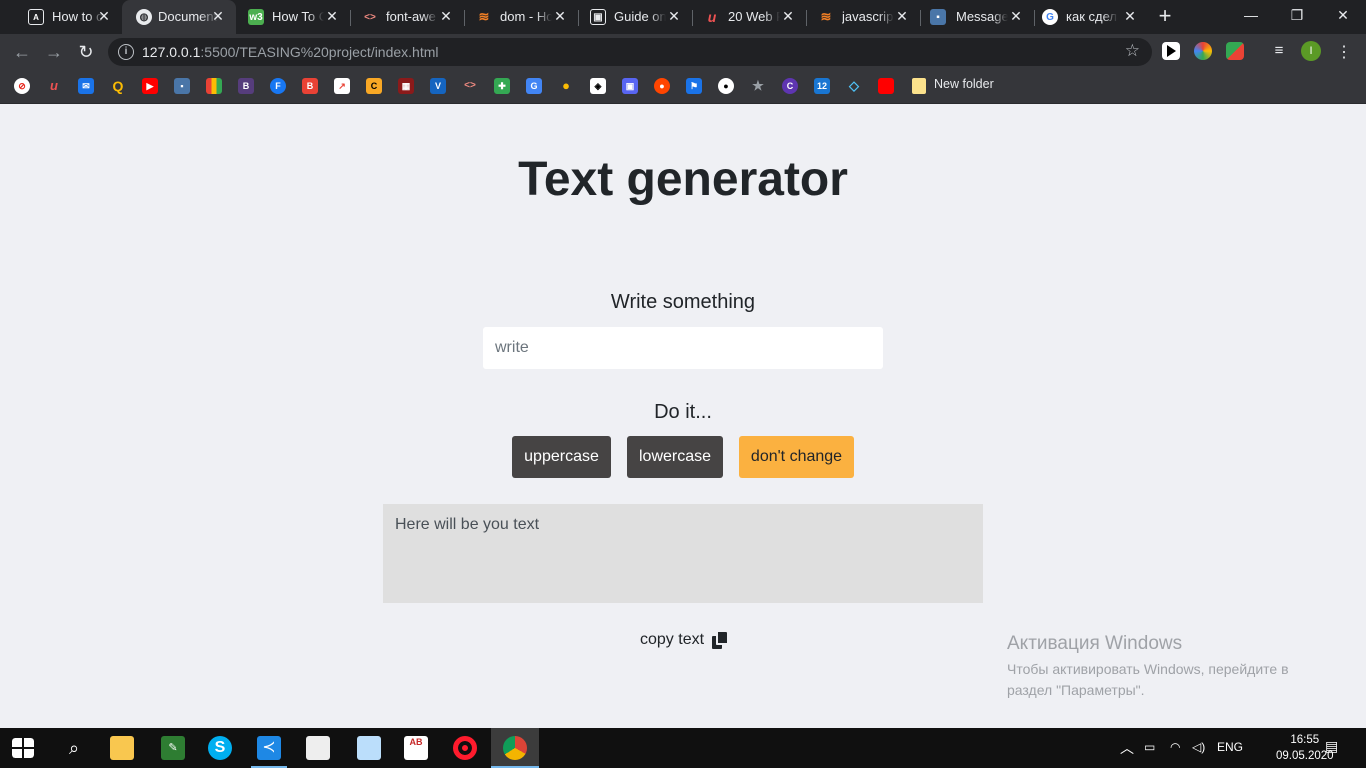 The image size is (1366, 768). I want to click on tab-6: ▣ Guide on ✕, so click(635, 17).